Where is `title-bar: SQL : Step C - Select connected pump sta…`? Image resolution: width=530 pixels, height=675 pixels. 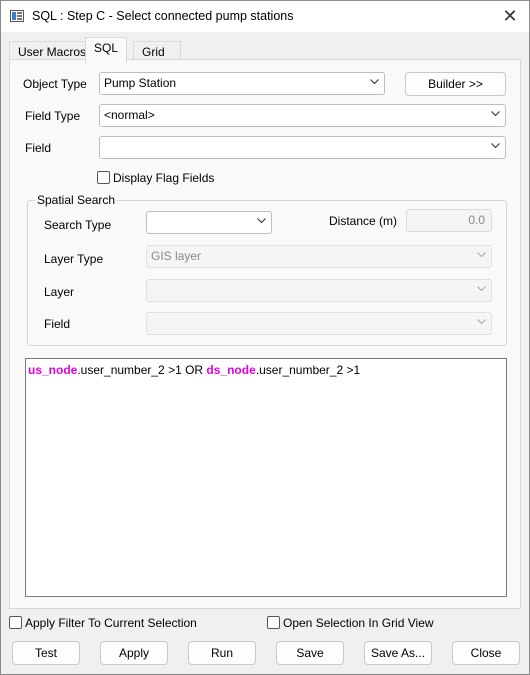 title-bar: SQL : Step C - Select connected pump sta… is located at coordinates (265, 16).